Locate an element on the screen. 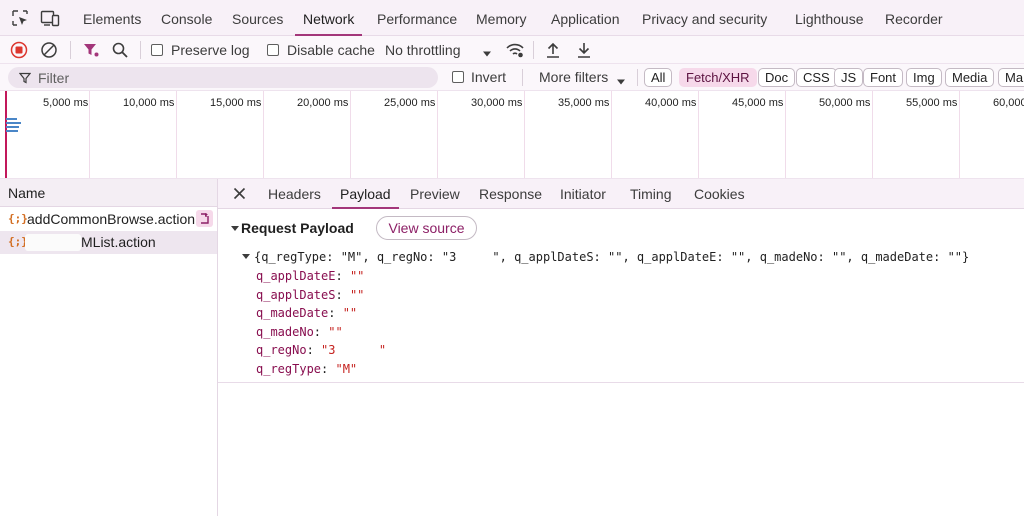 This screenshot has width=1024, height=516. filter-chip-js: JS is located at coordinates (849, 77).